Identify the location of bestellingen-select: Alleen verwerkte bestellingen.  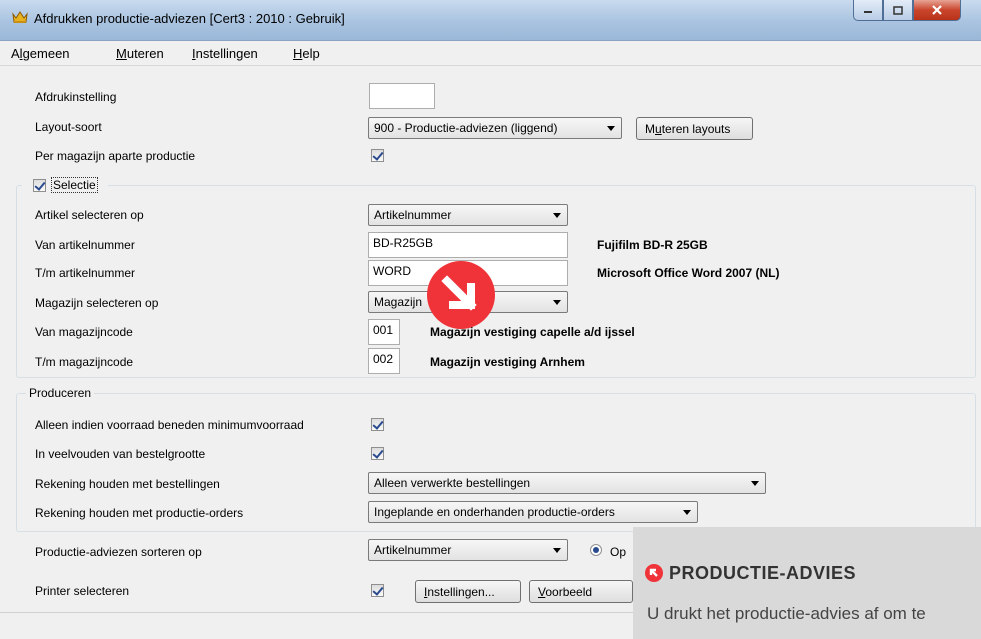
(567, 483).